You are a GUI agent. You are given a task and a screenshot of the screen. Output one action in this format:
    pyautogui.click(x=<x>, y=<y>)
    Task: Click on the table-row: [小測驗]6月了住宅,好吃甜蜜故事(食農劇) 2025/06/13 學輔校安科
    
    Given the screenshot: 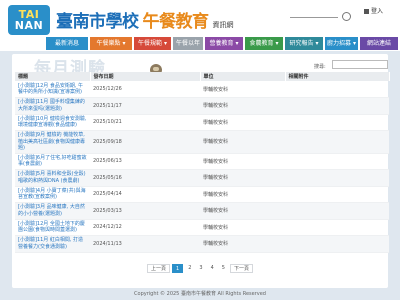 What is the action you would take?
    pyautogui.click(x=202, y=161)
    